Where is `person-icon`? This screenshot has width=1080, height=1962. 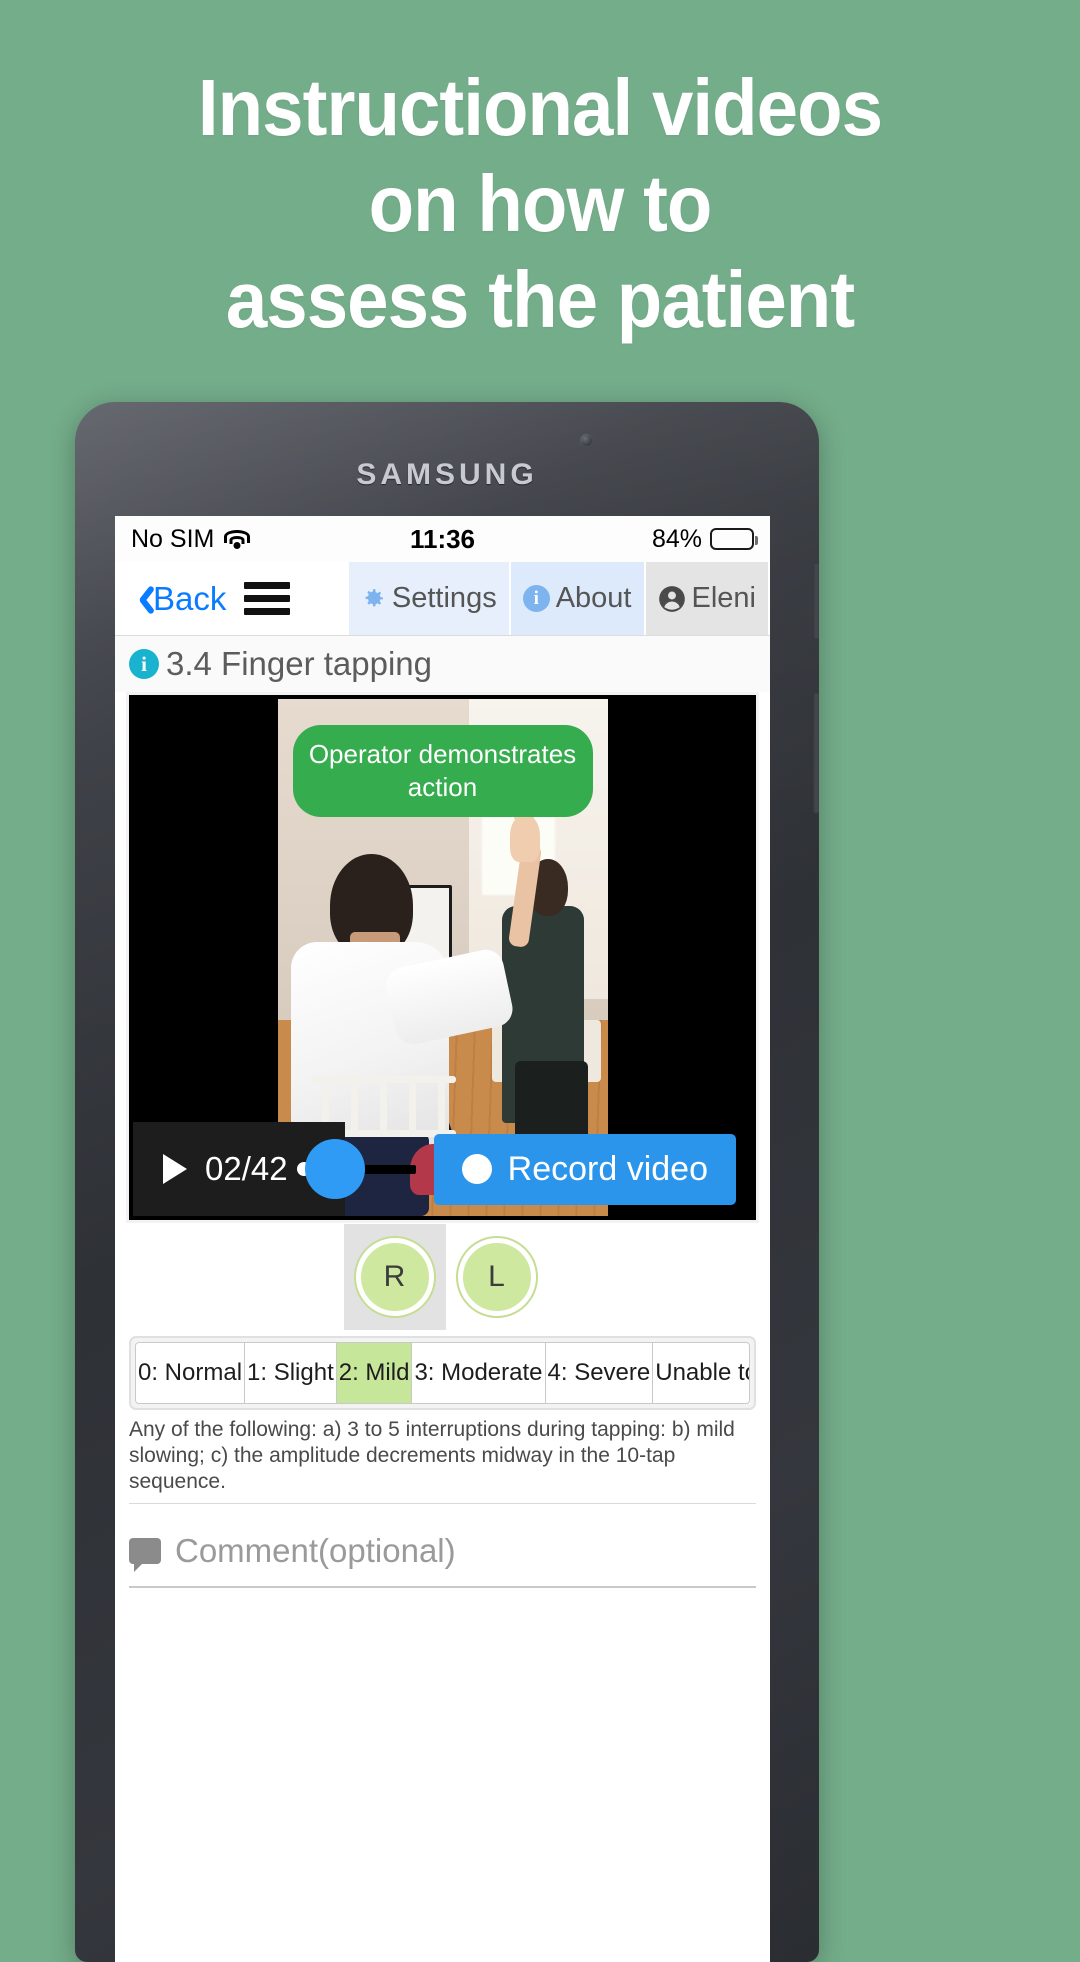
person-icon is located at coordinates (672, 599).